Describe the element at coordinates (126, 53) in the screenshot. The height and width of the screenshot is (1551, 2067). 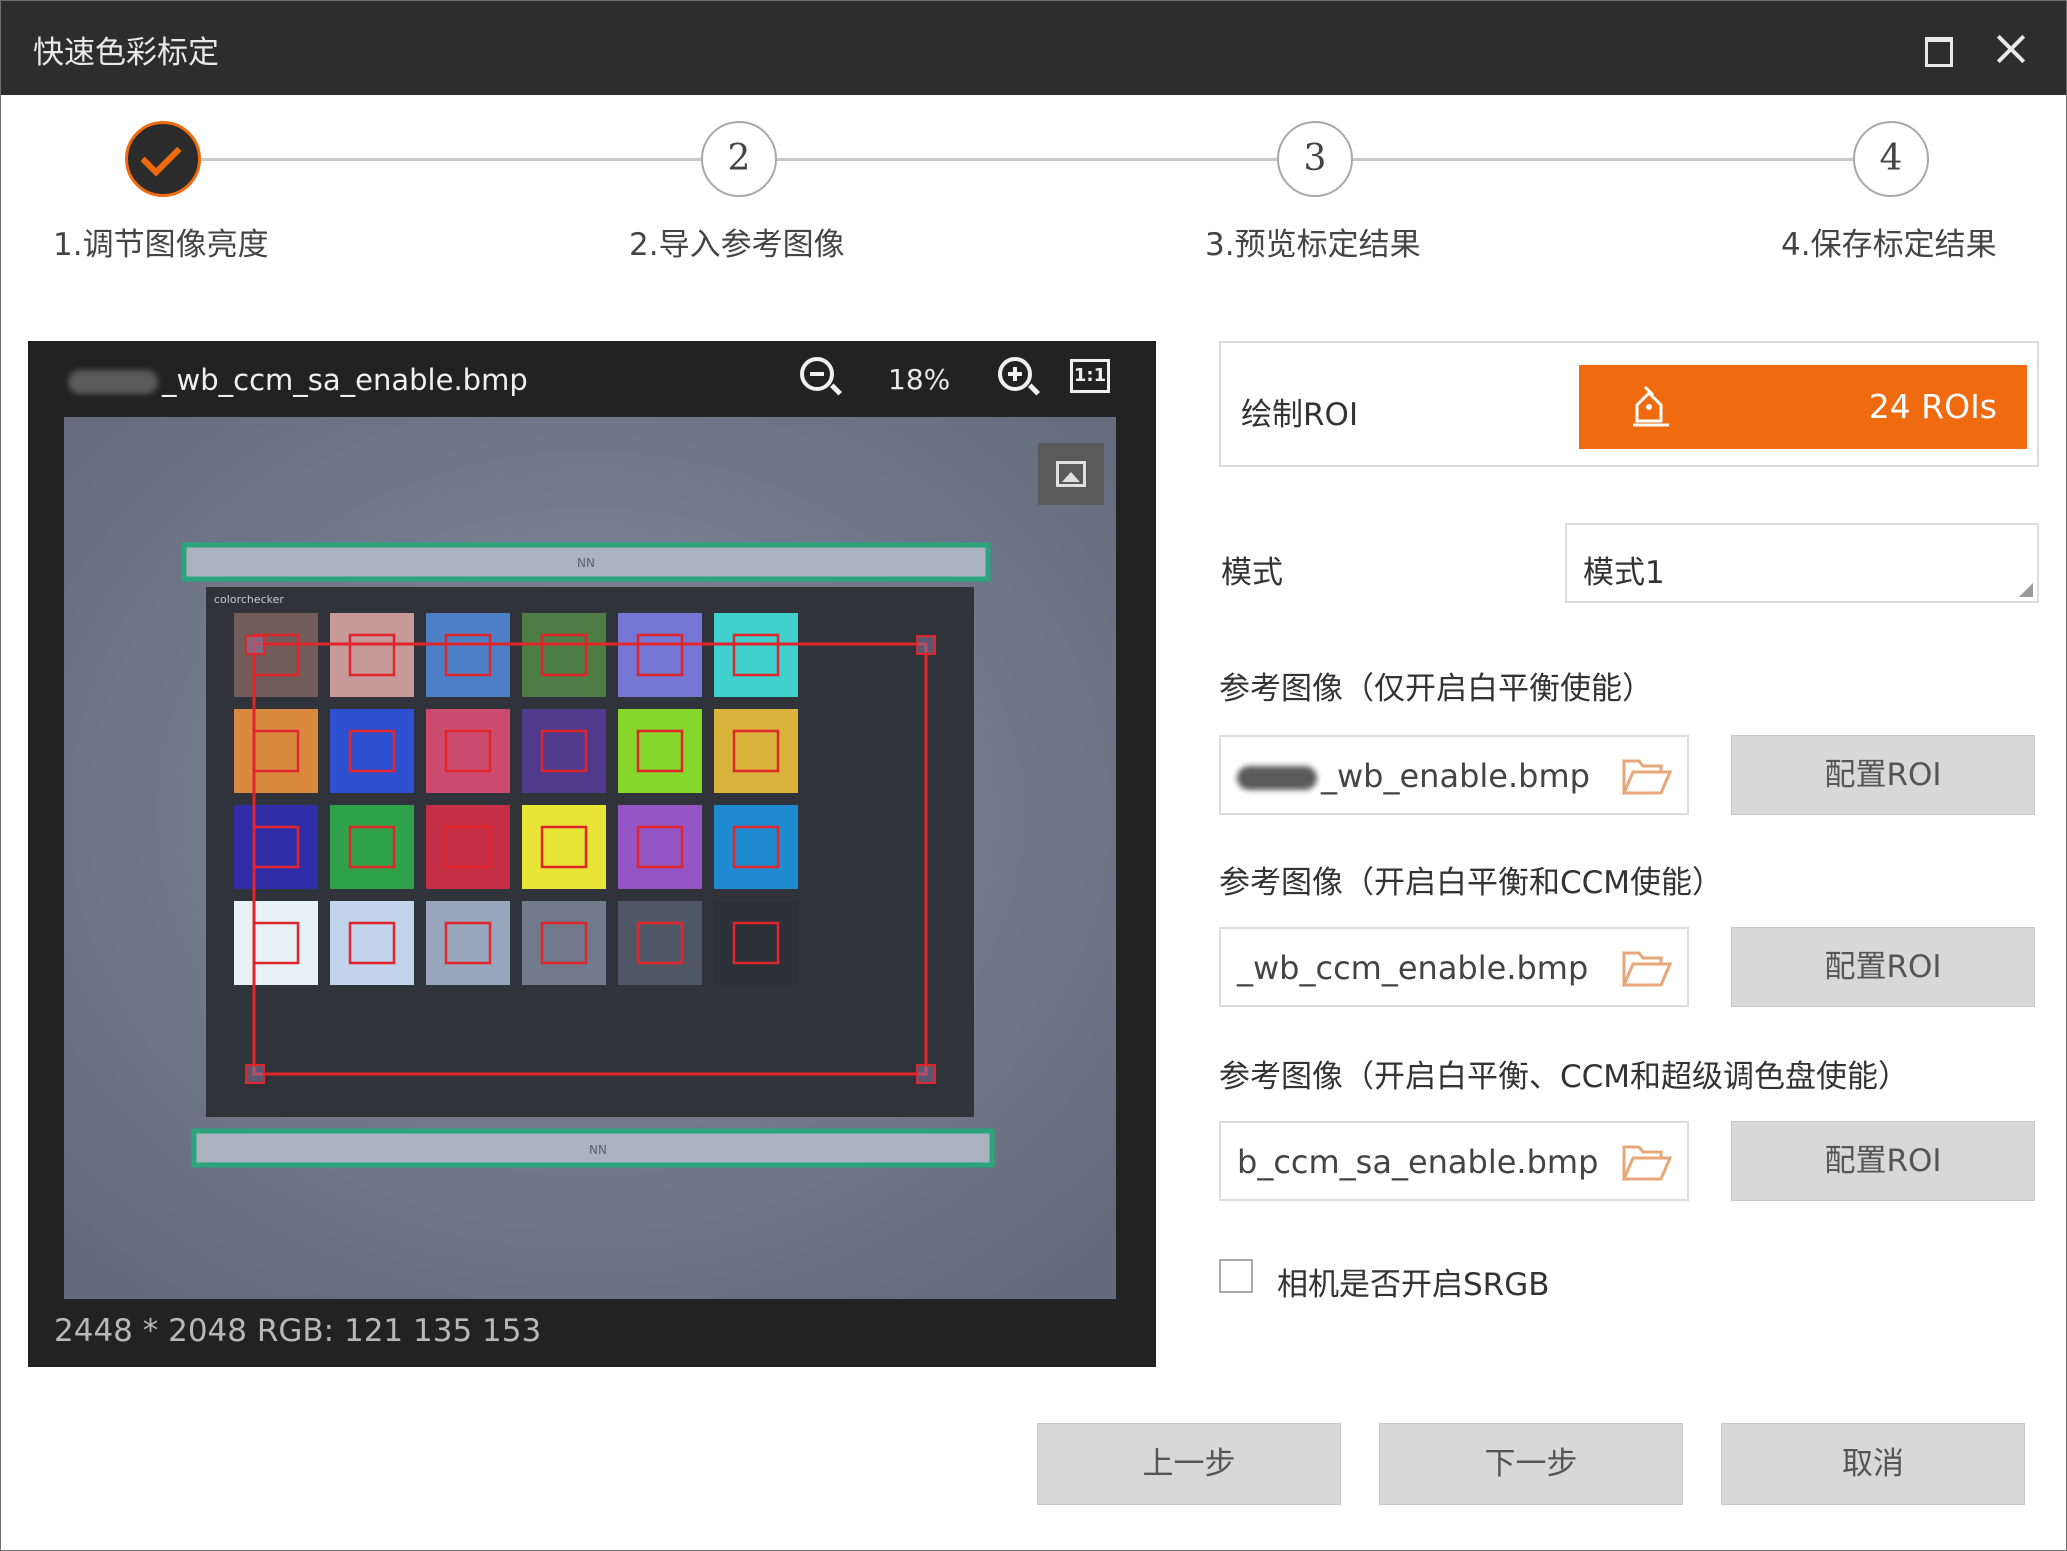
I see `window-title: 快速色彩标定` at that location.